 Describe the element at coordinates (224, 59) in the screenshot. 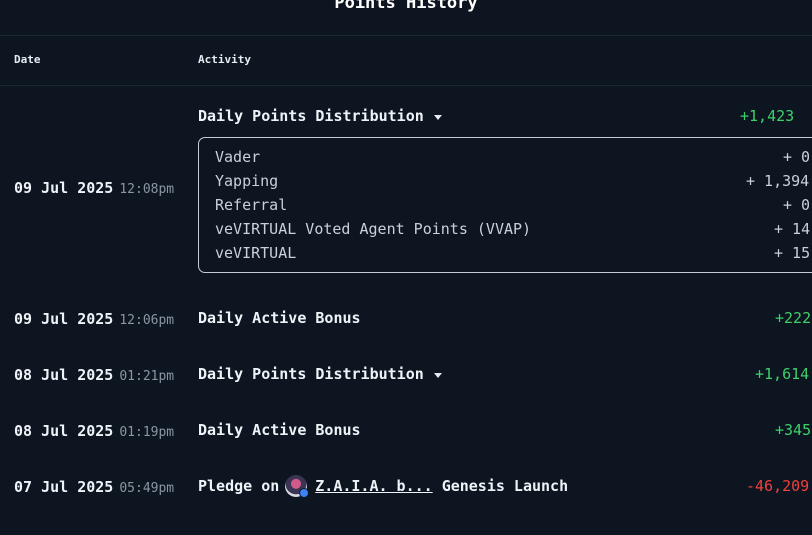

I see `column-header-activity: Activity` at that location.